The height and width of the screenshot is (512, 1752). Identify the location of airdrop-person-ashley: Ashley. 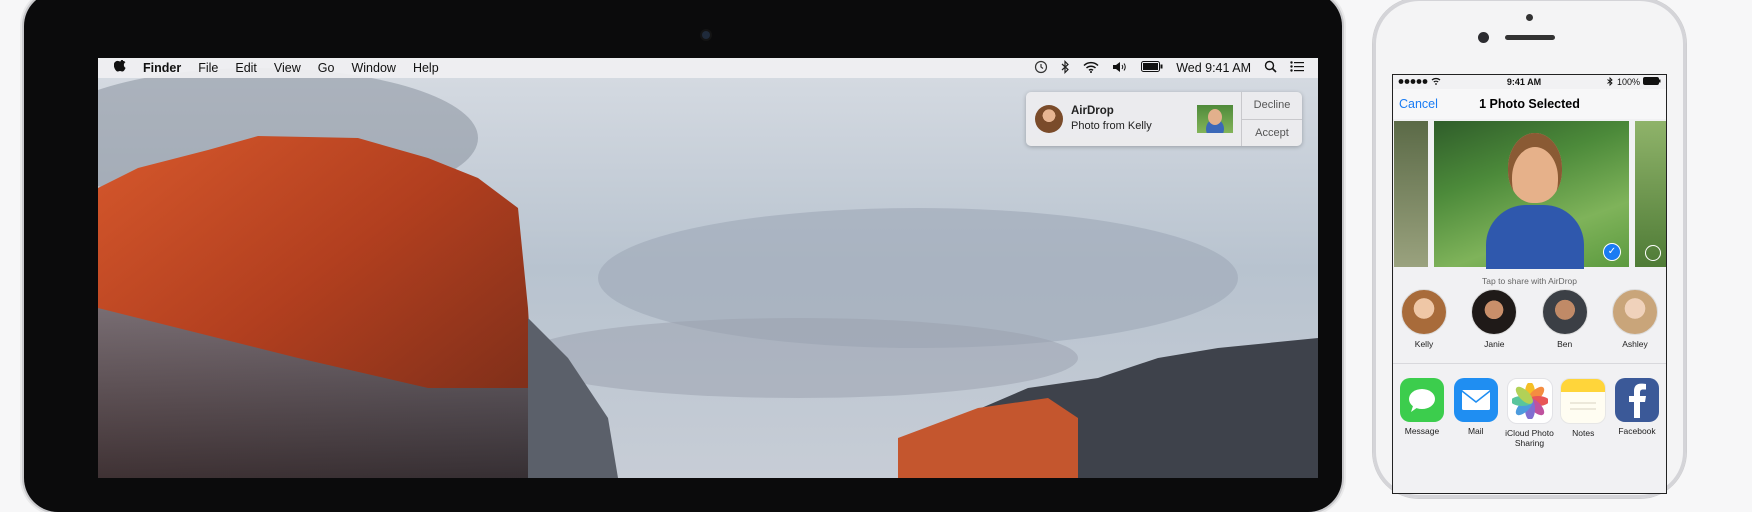
(1635, 319).